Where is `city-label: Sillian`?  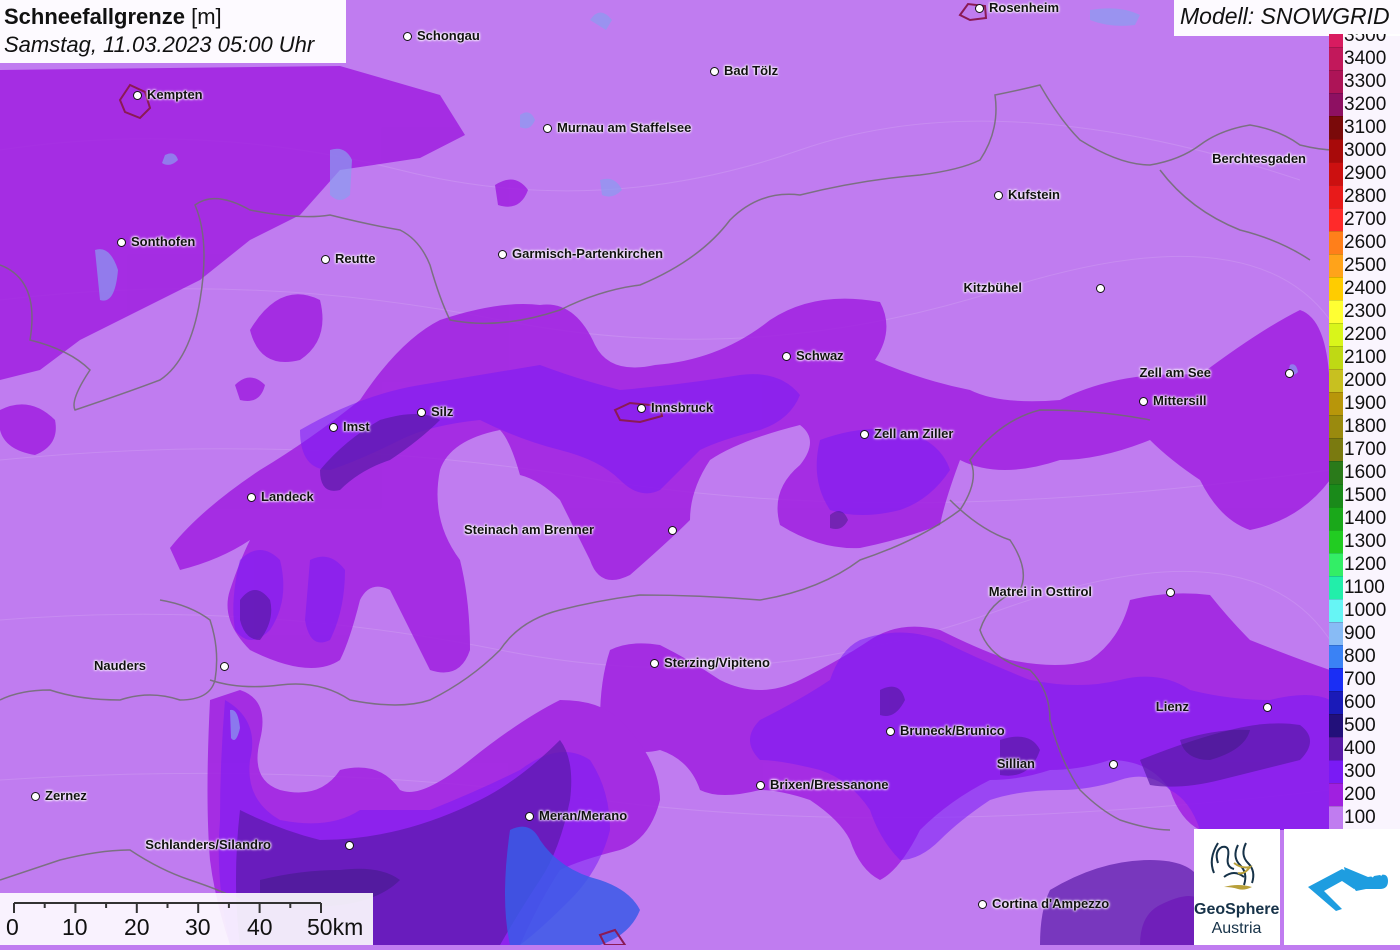 city-label: Sillian is located at coordinates (1015, 763).